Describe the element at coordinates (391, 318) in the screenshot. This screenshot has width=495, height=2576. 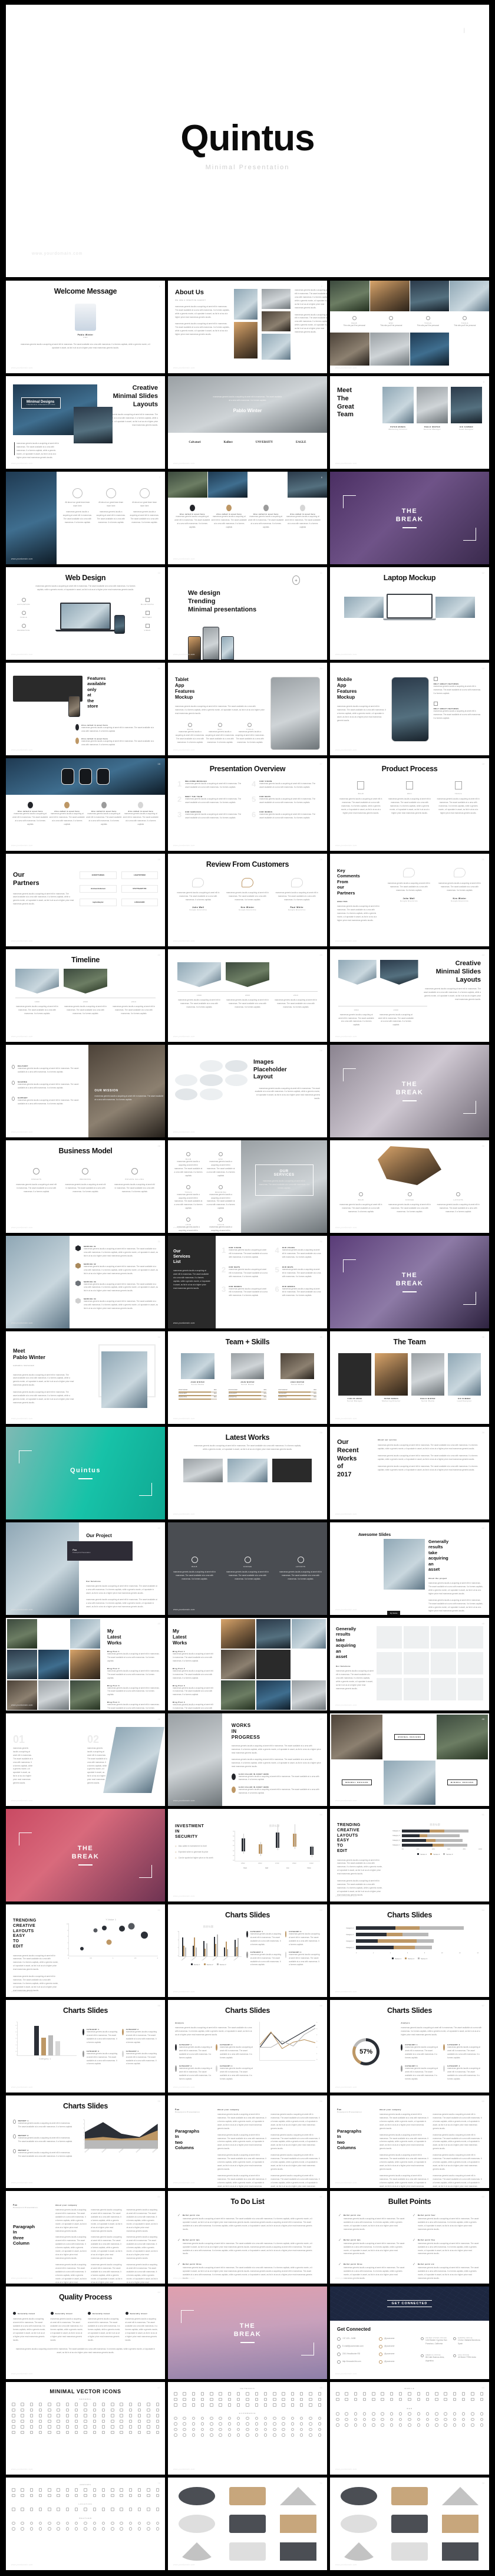
I see `wifi-icon` at that location.